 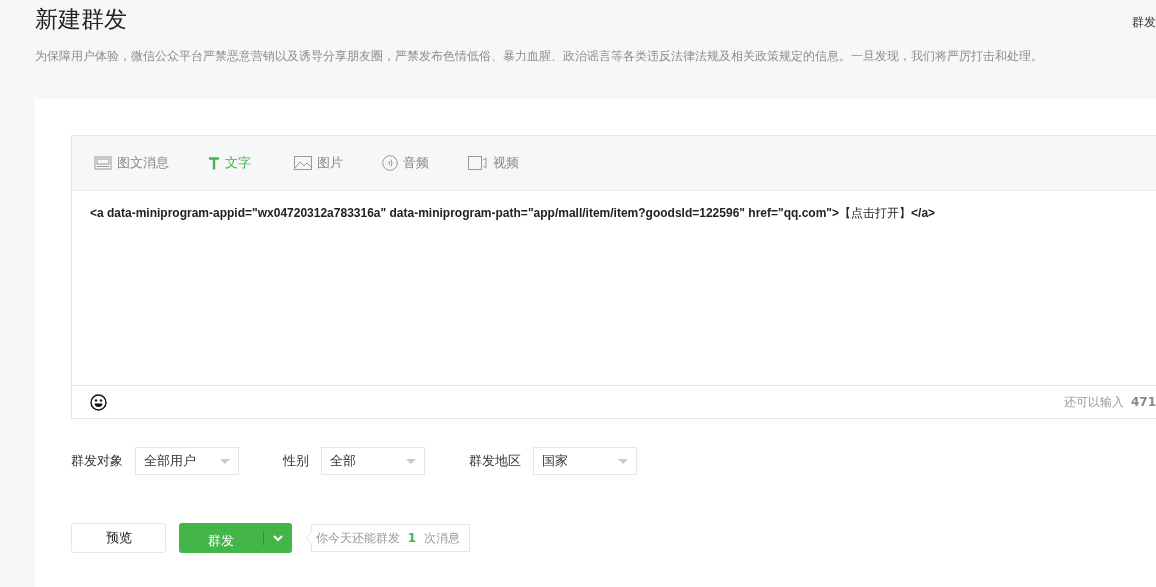 What do you see at coordinates (81, 19) in the screenshot?
I see `page-title: 新建群发` at bounding box center [81, 19].